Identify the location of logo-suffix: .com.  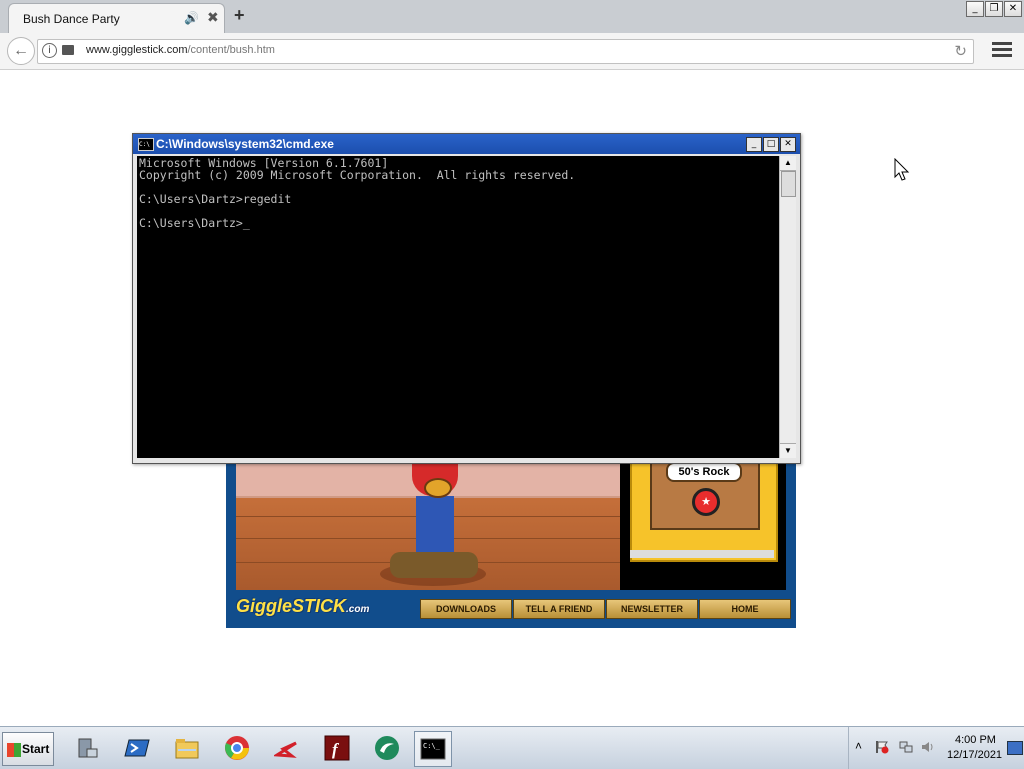
(358, 609).